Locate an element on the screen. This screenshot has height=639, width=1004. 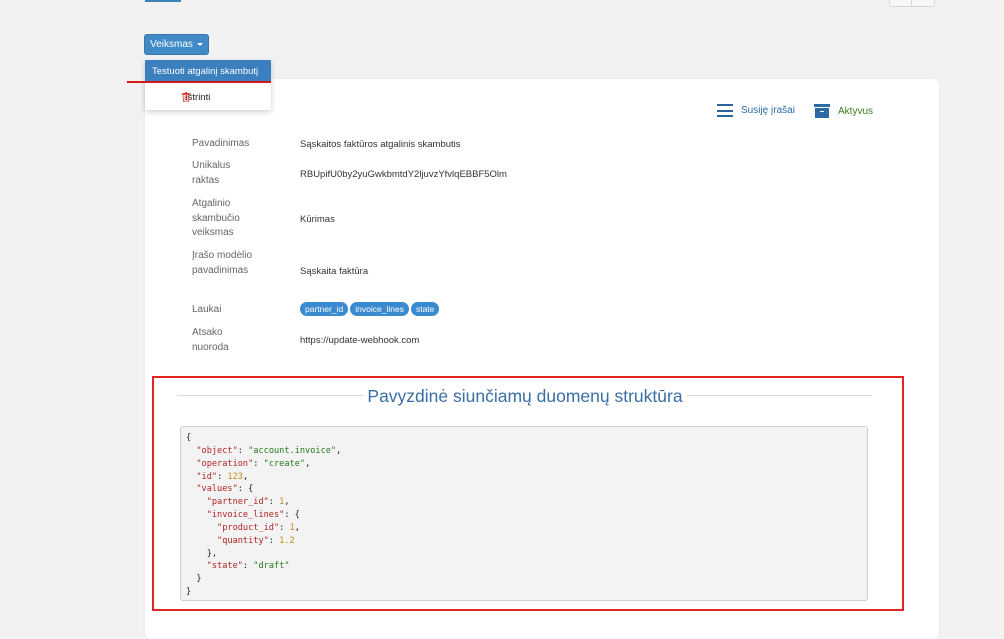
field-value-name: Sąskaitos faktūros atgalinis skambutis is located at coordinates (380, 144).